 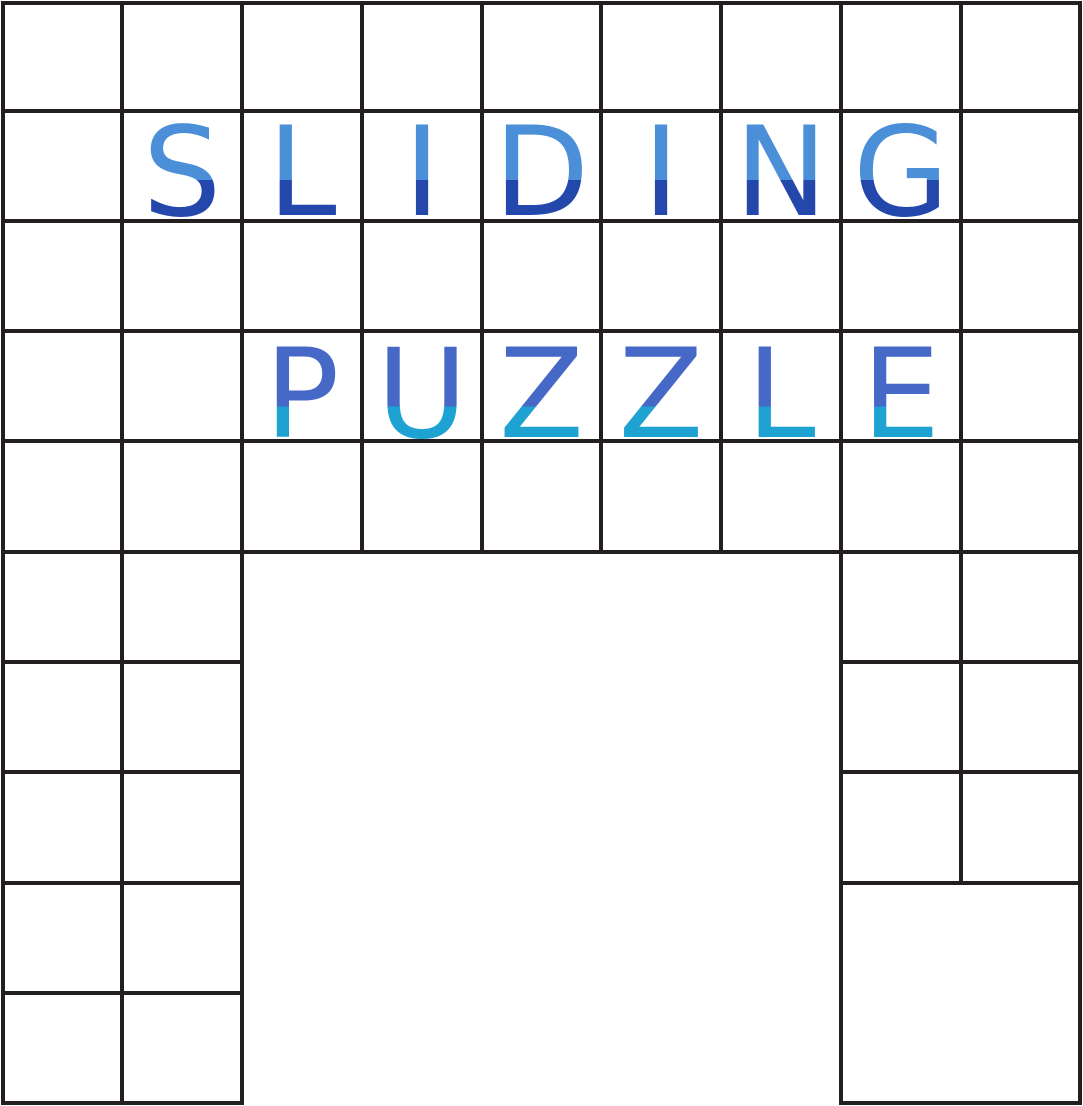 I want to click on title-letter-p: P, so click(x=302, y=395).